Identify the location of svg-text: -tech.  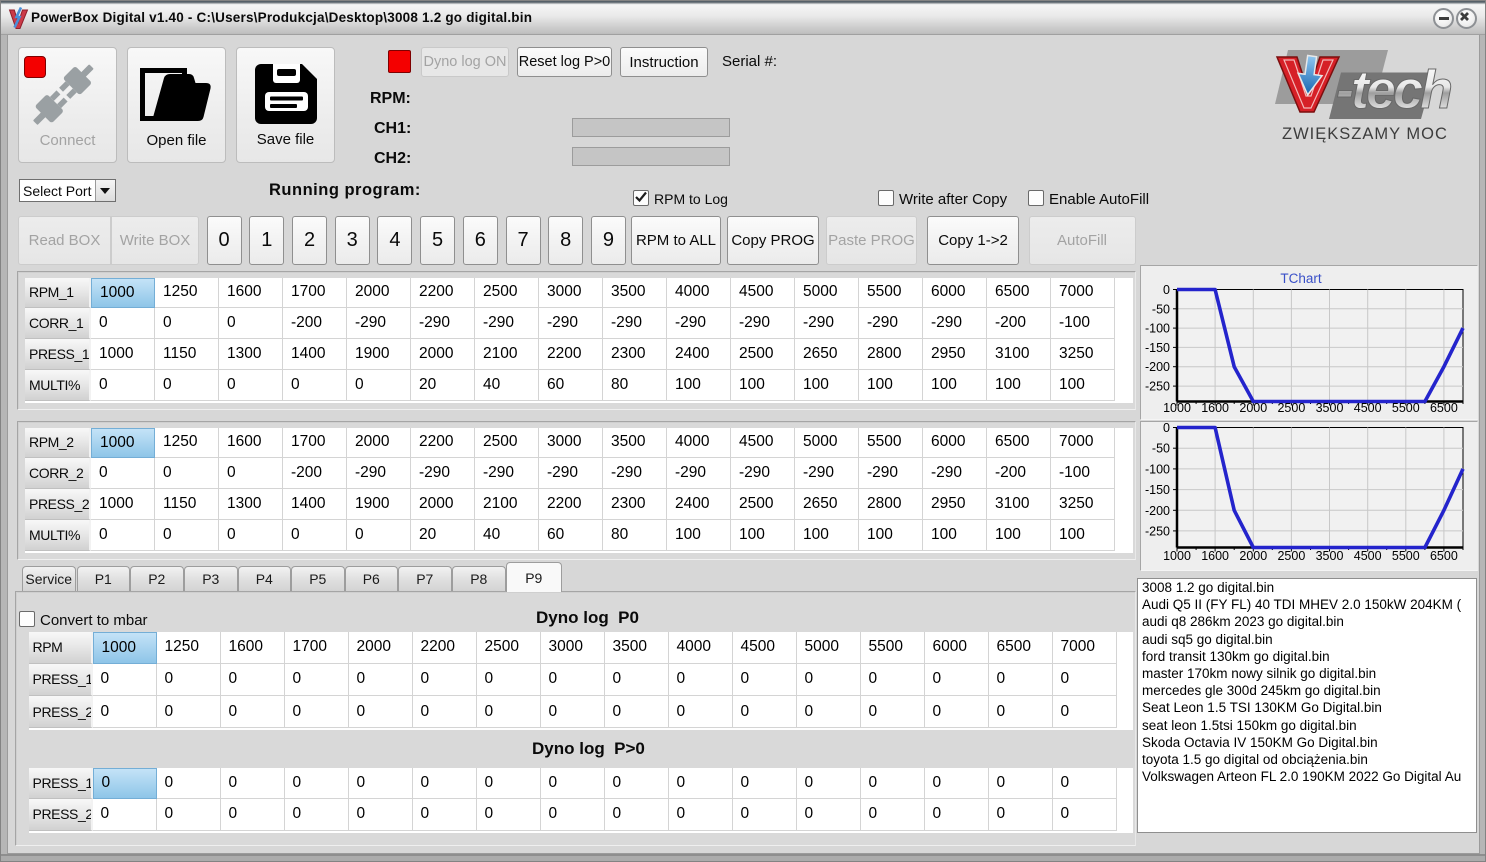
(1393, 90).